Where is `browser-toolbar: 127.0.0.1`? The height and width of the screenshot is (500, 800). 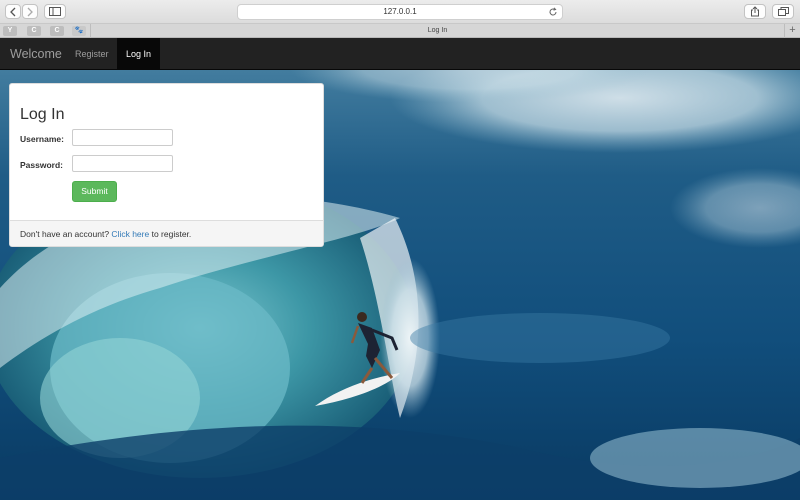 browser-toolbar: 127.0.0.1 is located at coordinates (400, 12).